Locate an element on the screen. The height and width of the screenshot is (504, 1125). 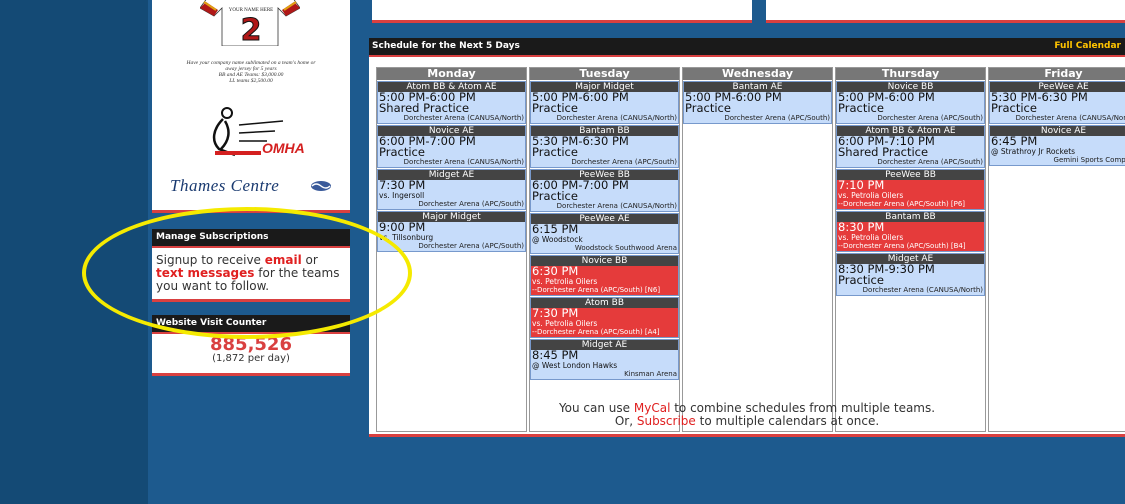
event-location: --Dorchester Arena (APC/South) [P6] is located at coordinates (910, 204).